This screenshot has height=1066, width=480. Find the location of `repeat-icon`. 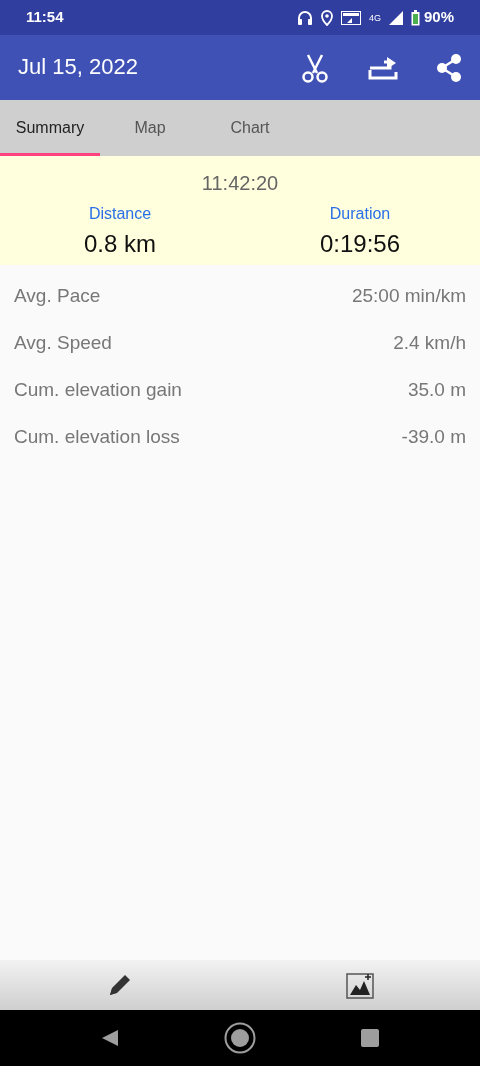

repeat-icon is located at coordinates (383, 67).